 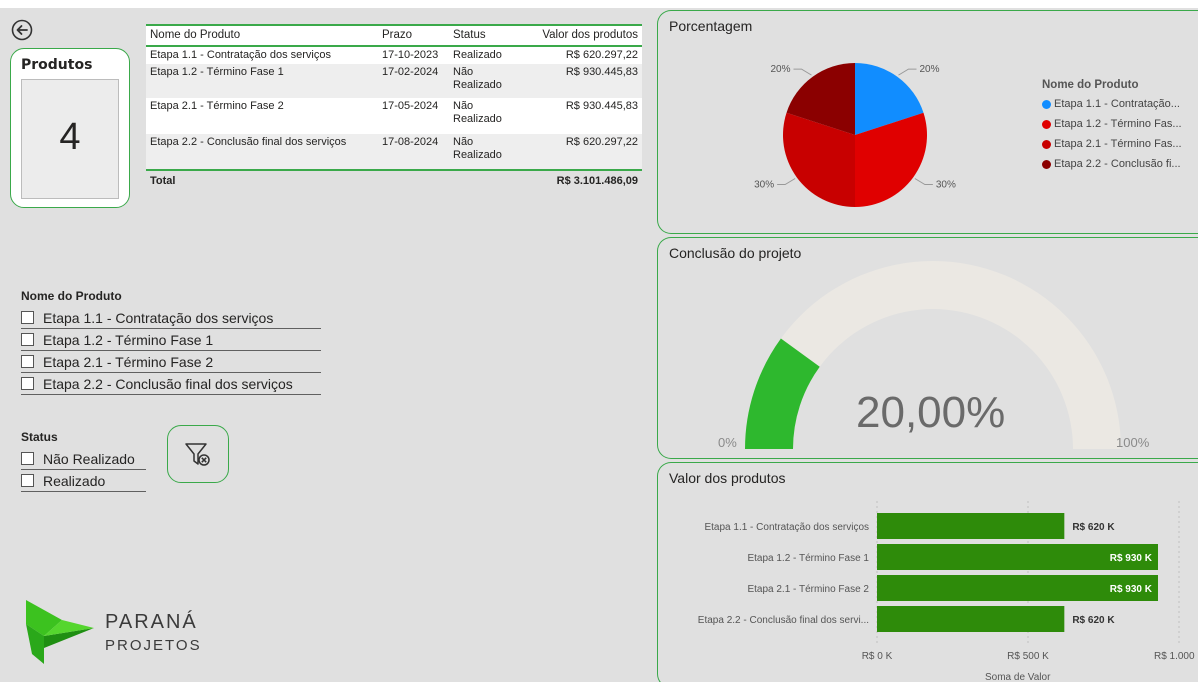 I want to click on clear-filter-icon, so click(x=197, y=454).